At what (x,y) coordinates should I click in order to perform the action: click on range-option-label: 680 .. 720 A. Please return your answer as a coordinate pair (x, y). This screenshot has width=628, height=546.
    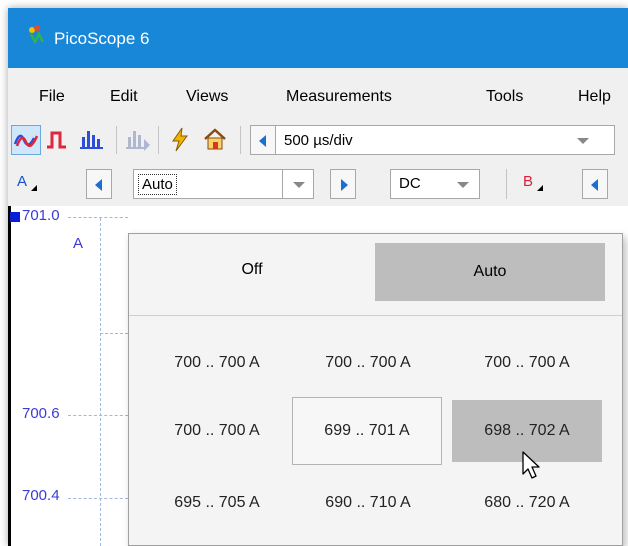
    Looking at the image, I should click on (527, 502).